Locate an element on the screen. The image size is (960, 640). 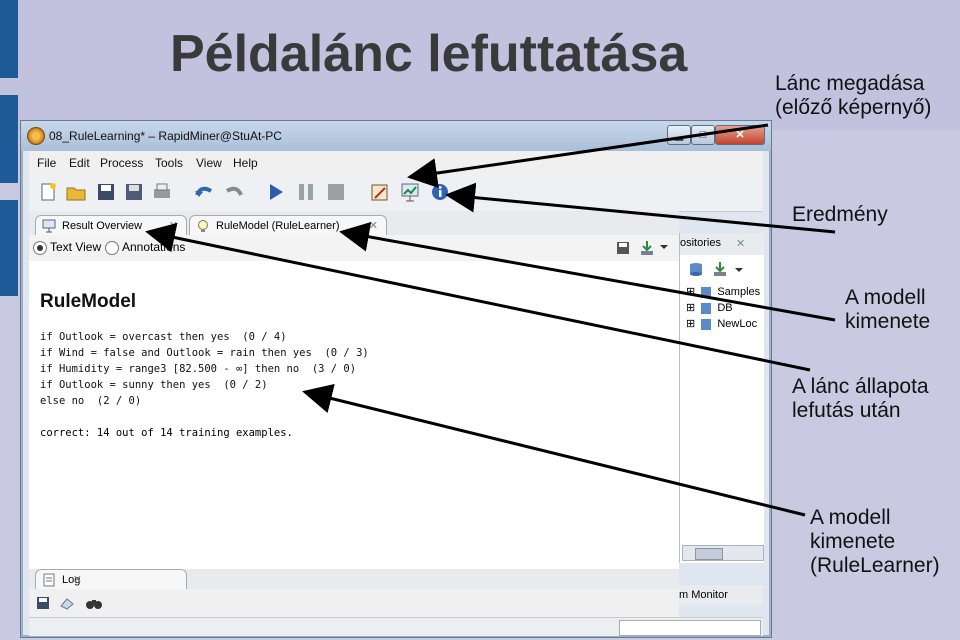
arrow-chain is located at coordinates (588, 155).